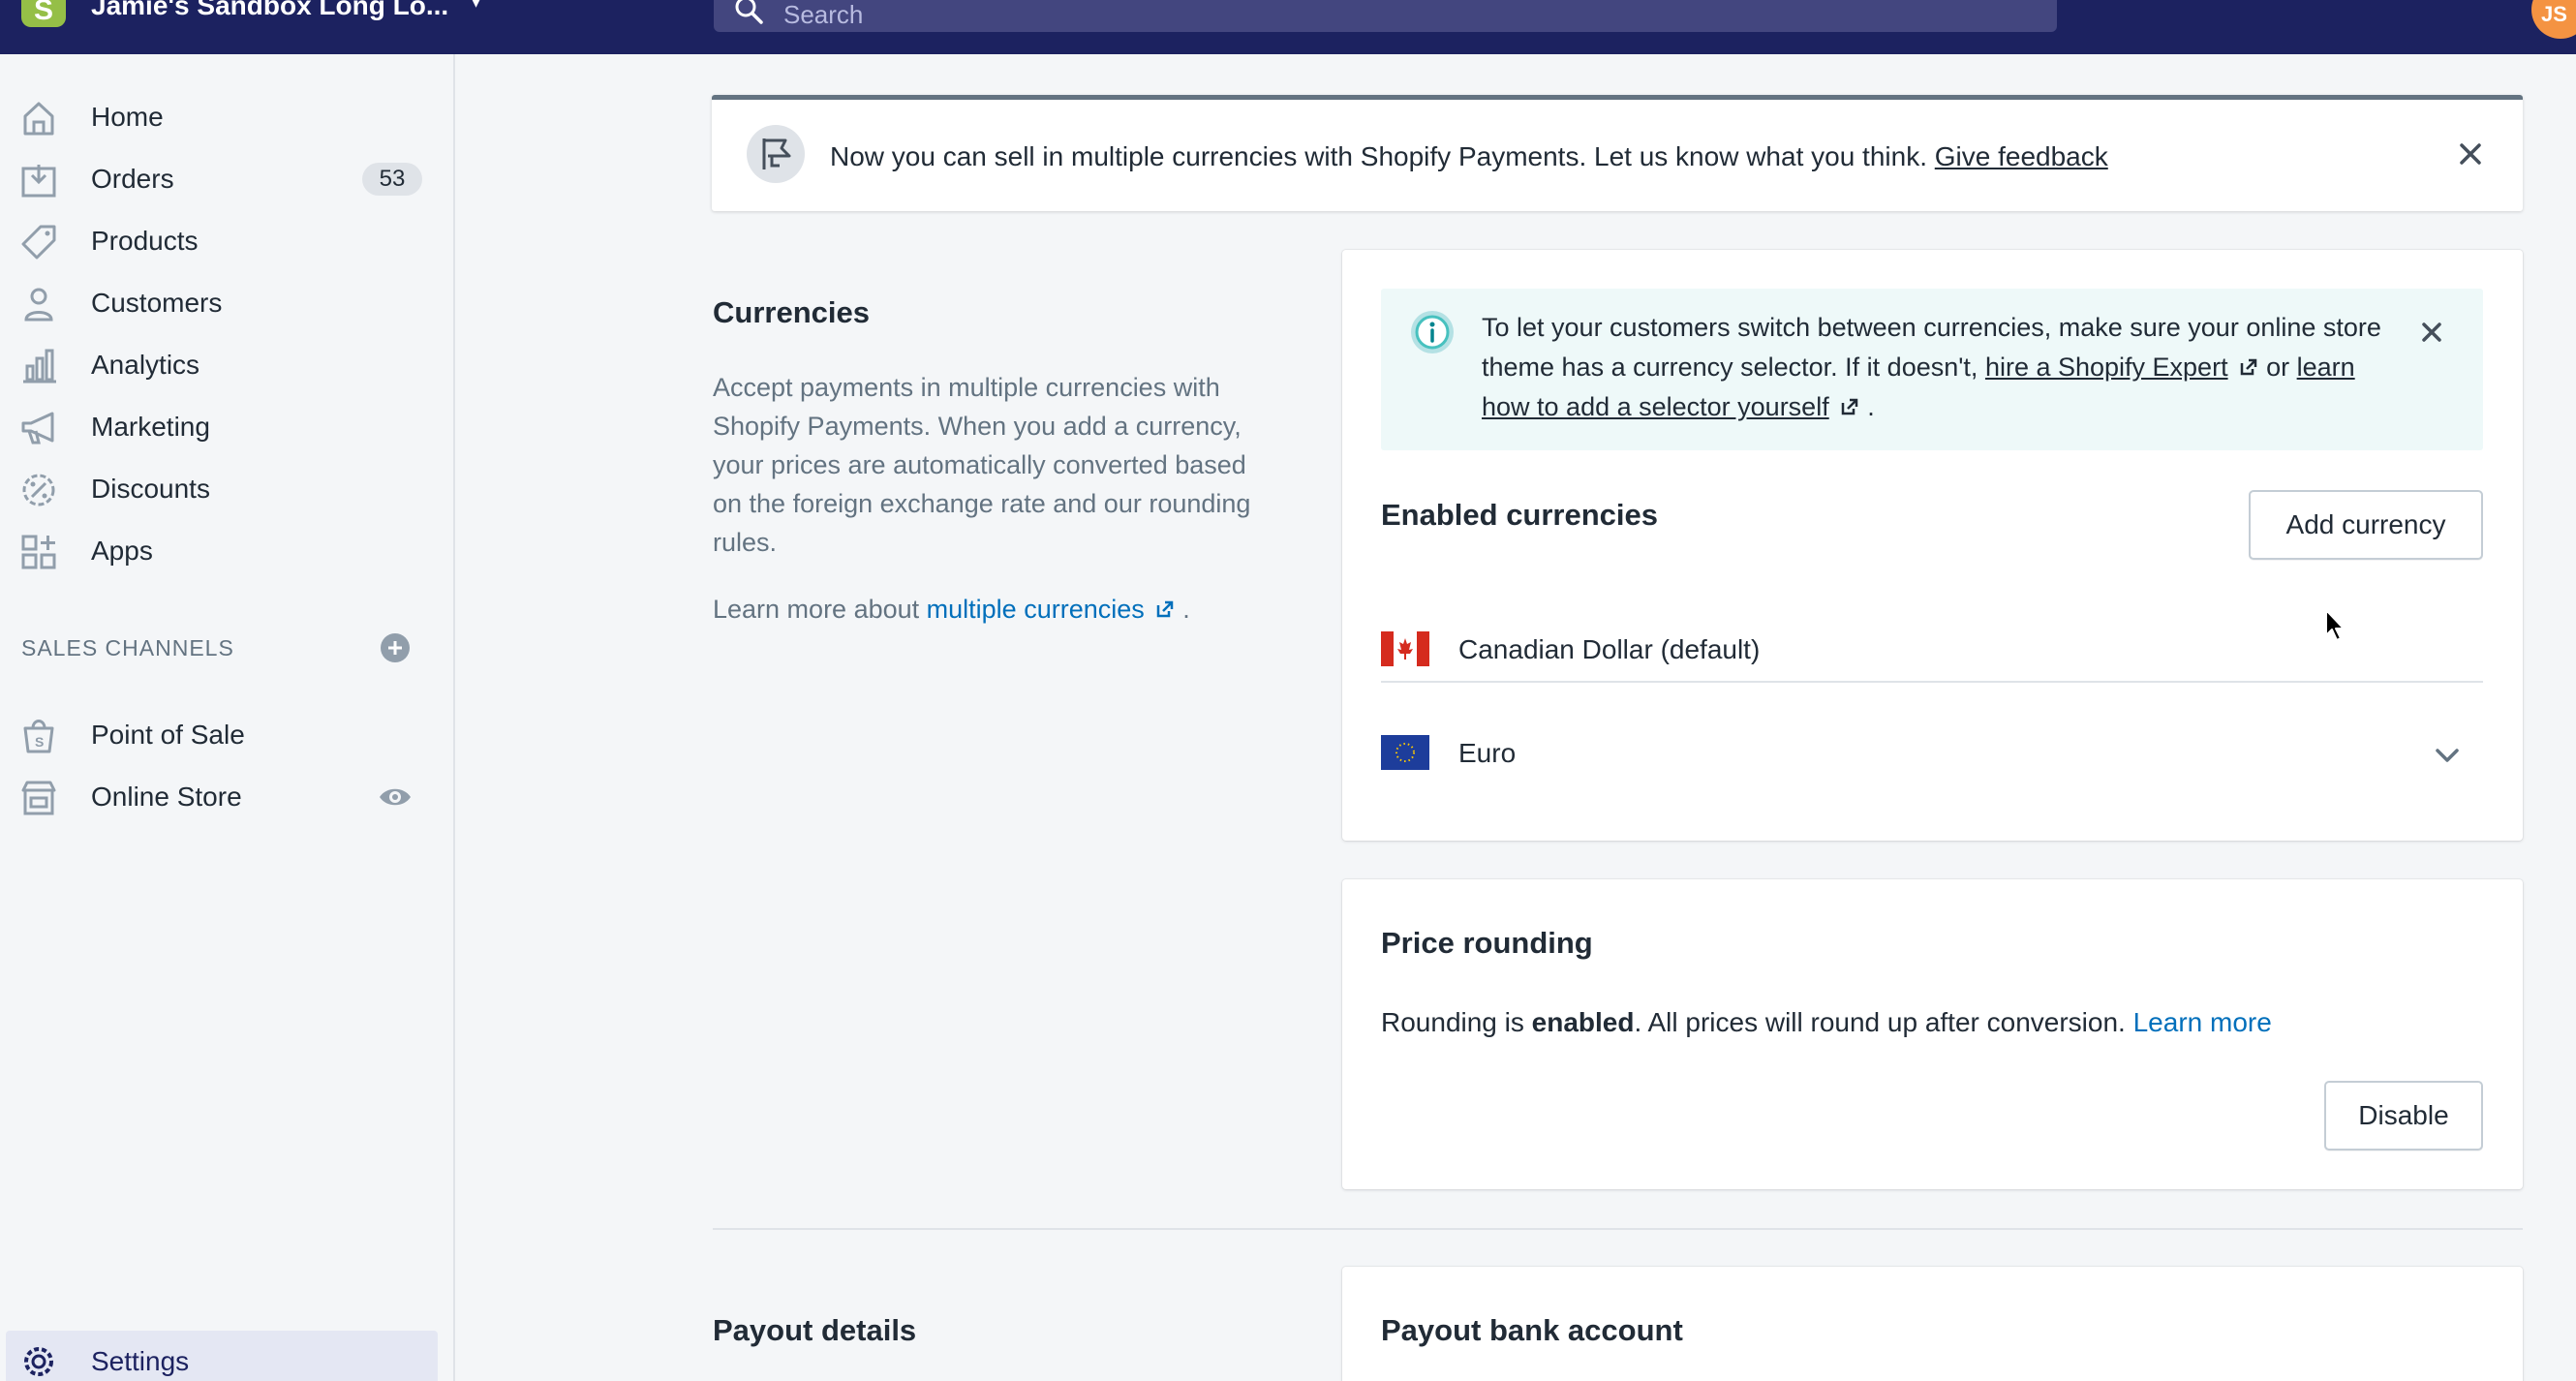 The image size is (2576, 1381). What do you see at coordinates (222, 1356) in the screenshot?
I see `sidebar-item-settings: Settings` at bounding box center [222, 1356].